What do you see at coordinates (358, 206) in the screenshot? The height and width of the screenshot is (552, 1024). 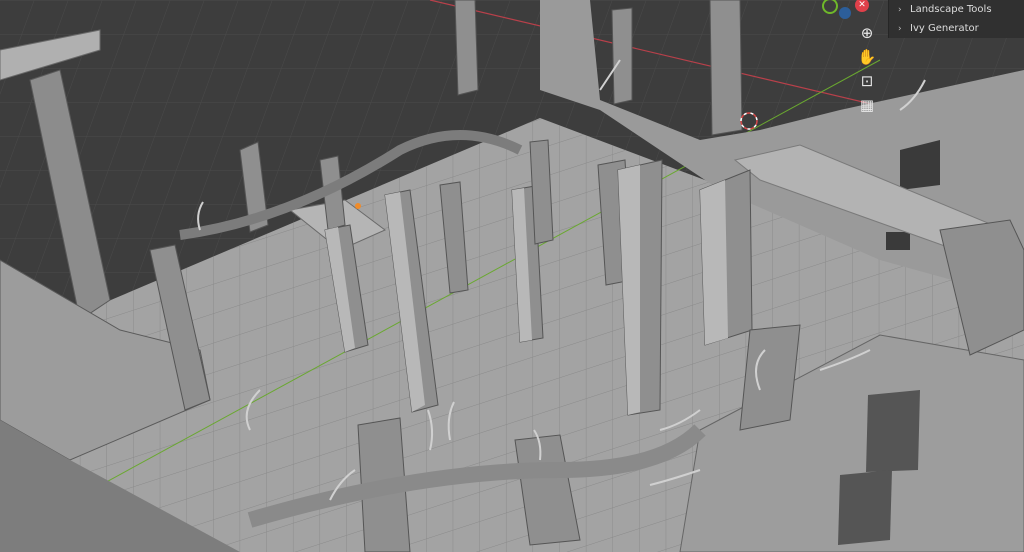 I see `light-object` at bounding box center [358, 206].